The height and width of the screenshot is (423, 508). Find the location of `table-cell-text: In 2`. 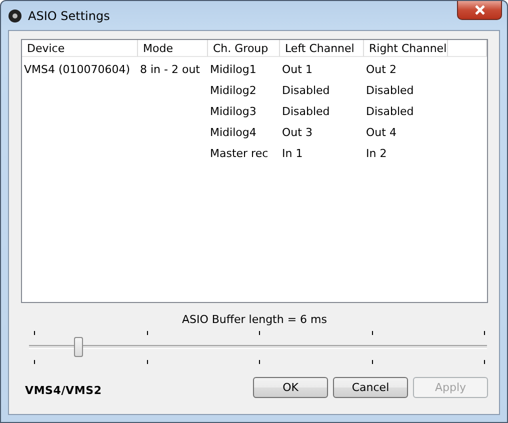

table-cell-text: In 2 is located at coordinates (376, 154).